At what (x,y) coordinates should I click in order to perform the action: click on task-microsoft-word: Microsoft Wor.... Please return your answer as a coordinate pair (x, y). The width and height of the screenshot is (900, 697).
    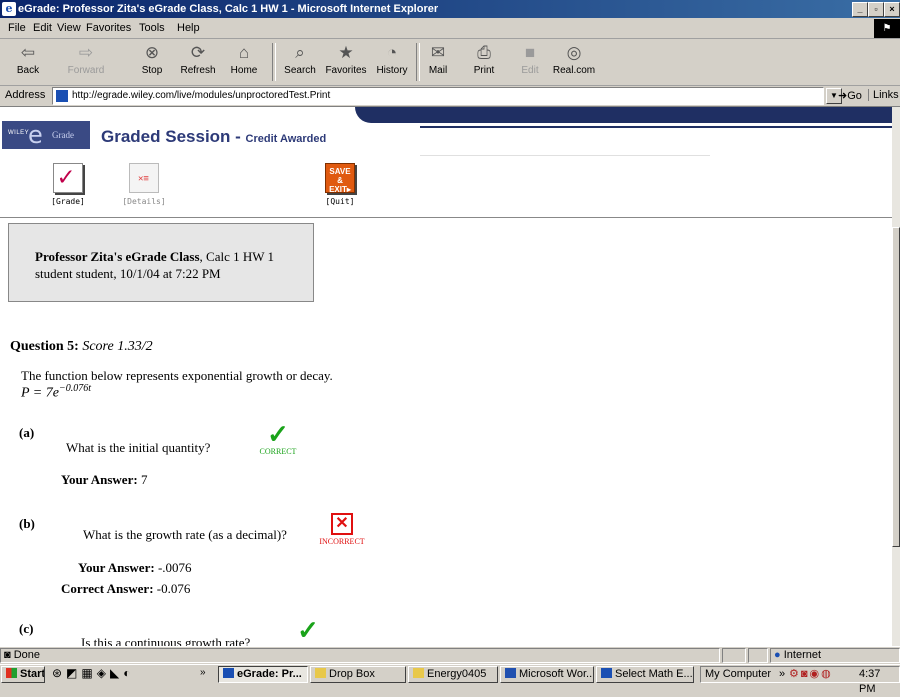
    Looking at the image, I should click on (547, 674).